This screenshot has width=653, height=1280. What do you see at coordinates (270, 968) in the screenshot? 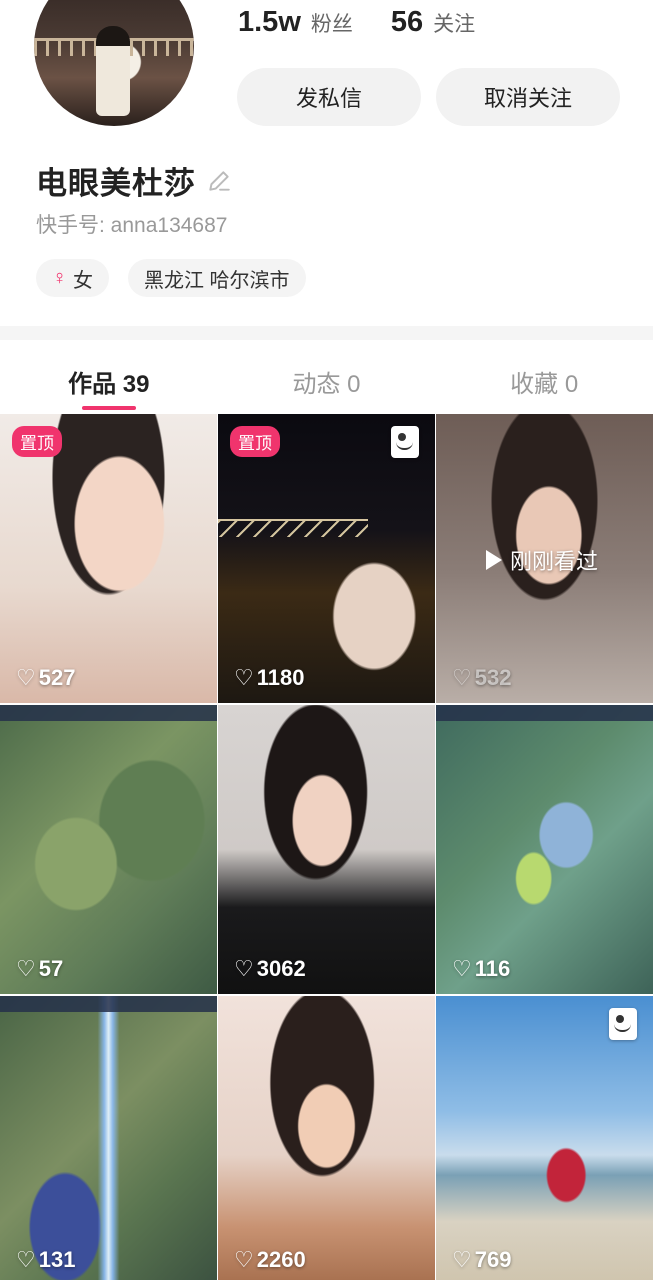
I see `like-count: ♡ 3062` at bounding box center [270, 968].